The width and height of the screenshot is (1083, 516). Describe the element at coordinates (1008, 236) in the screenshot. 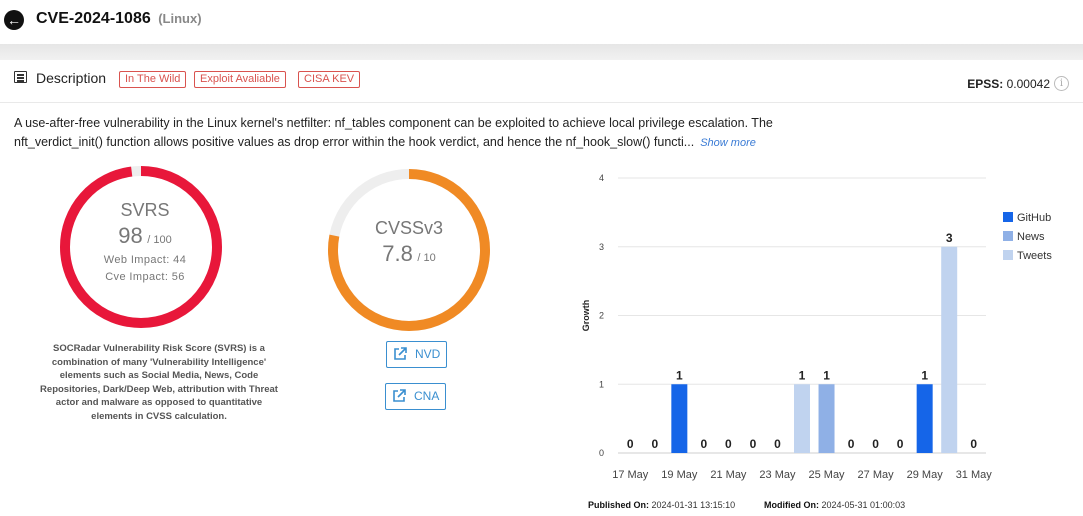

I see `legend-swatch-news` at that location.